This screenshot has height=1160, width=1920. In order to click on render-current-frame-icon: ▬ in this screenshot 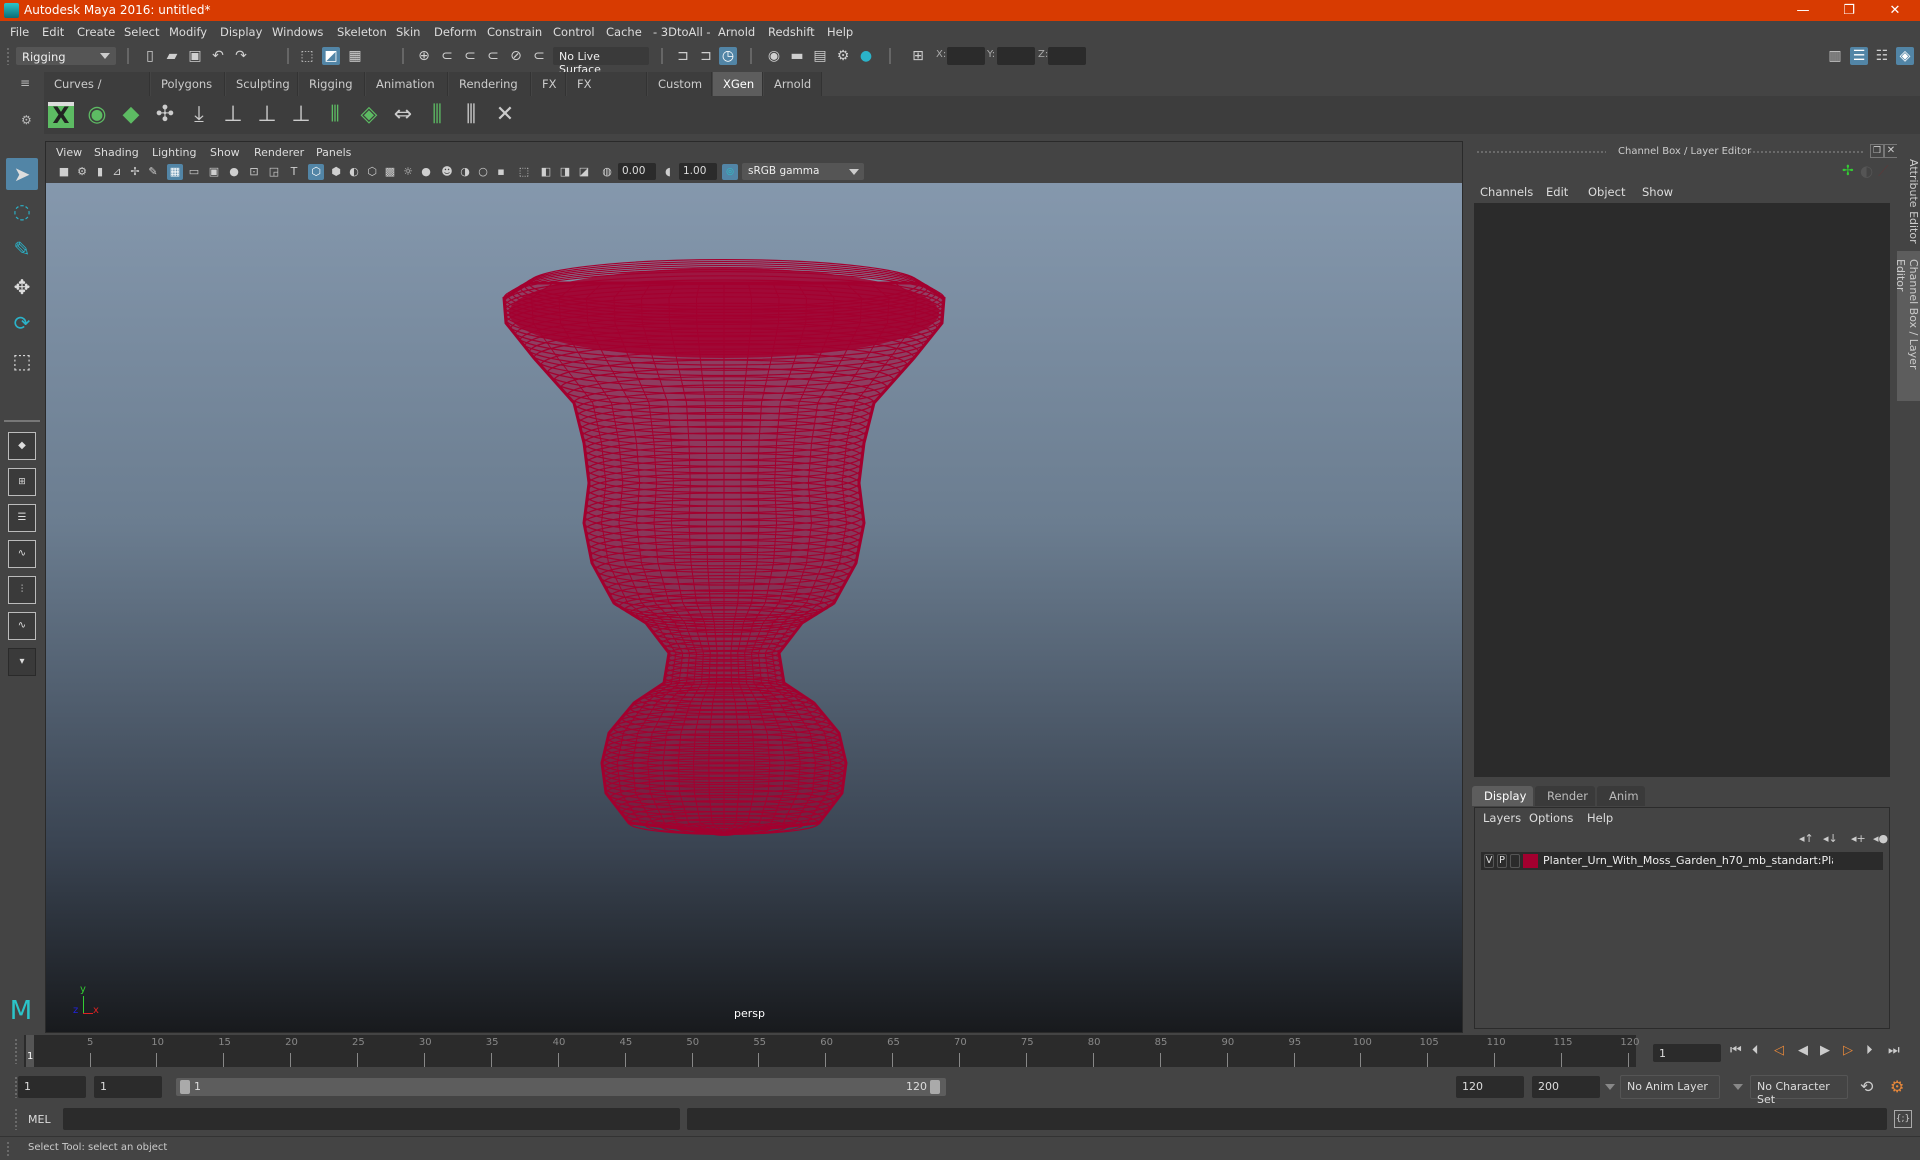, I will do `click(797, 56)`.